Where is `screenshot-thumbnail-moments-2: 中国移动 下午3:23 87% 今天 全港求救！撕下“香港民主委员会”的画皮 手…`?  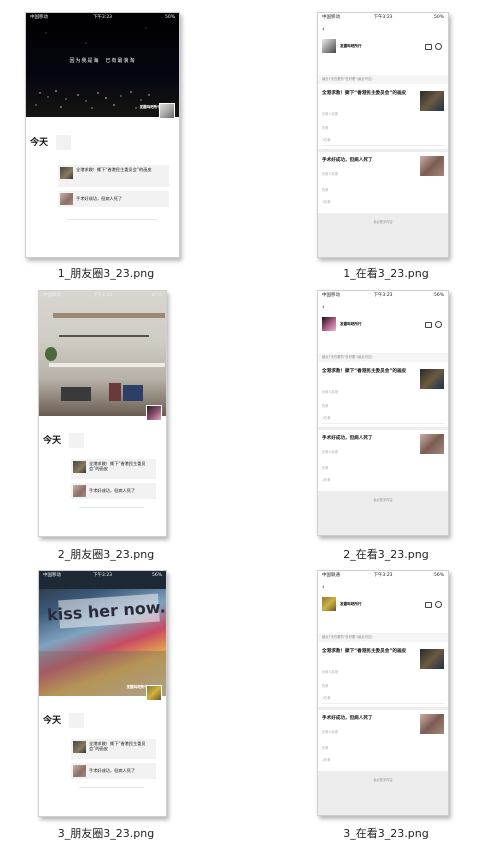
screenshot-thumbnail-moments-2: 中国移动 下午3:23 87% 今天 全港求救！撕下“香港民主委员会”的画皮 手… is located at coordinates (102, 413).